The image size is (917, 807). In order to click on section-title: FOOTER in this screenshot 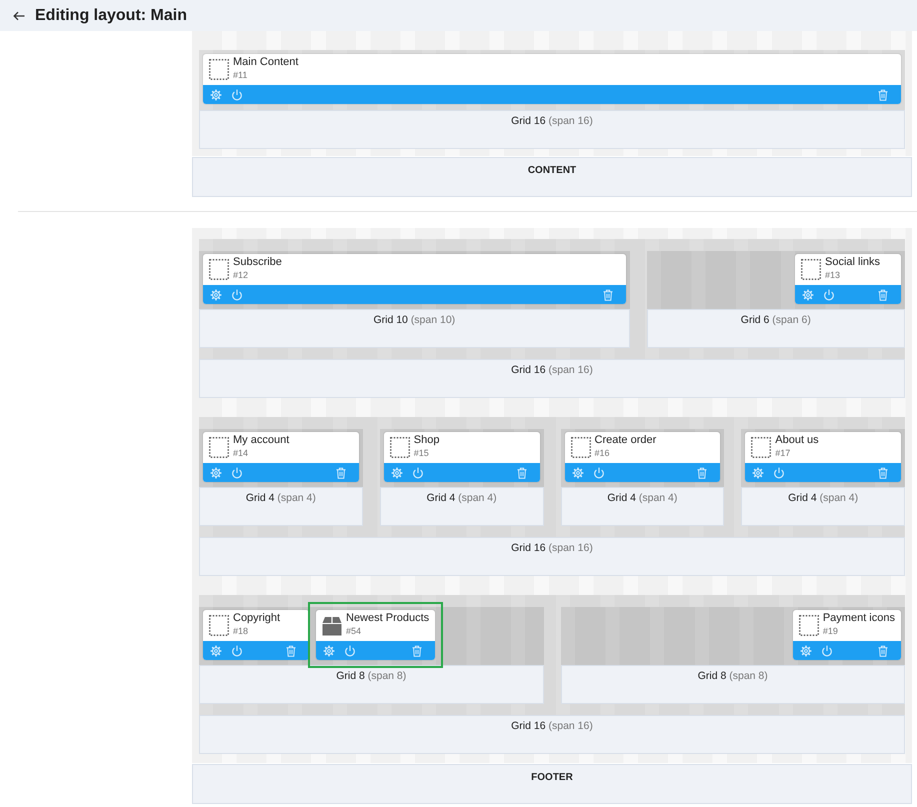, I will do `click(552, 777)`.